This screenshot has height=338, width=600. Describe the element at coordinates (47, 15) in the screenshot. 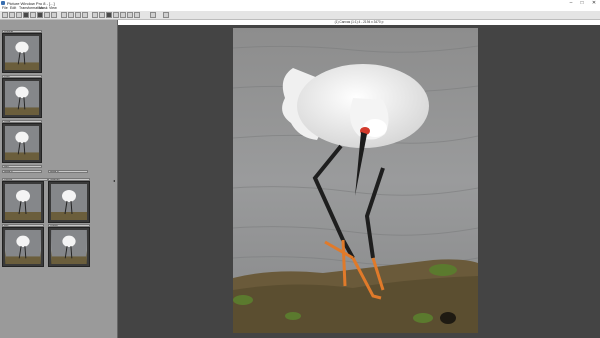

I see `undo-icon` at that location.